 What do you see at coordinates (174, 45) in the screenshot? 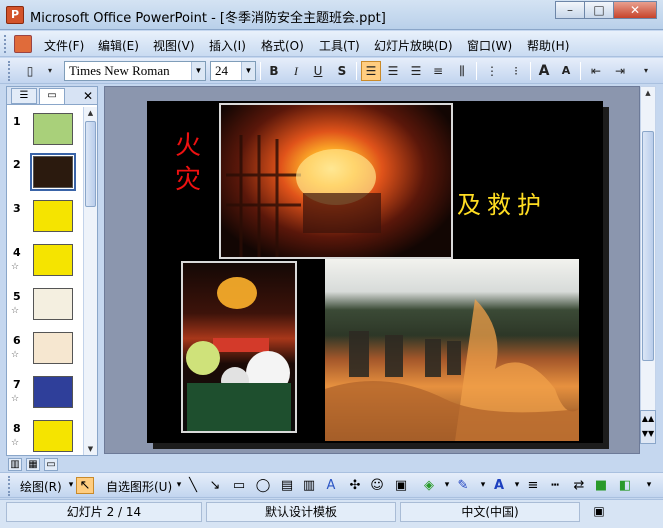
I see `menu-view: 视图(V)` at bounding box center [174, 45].